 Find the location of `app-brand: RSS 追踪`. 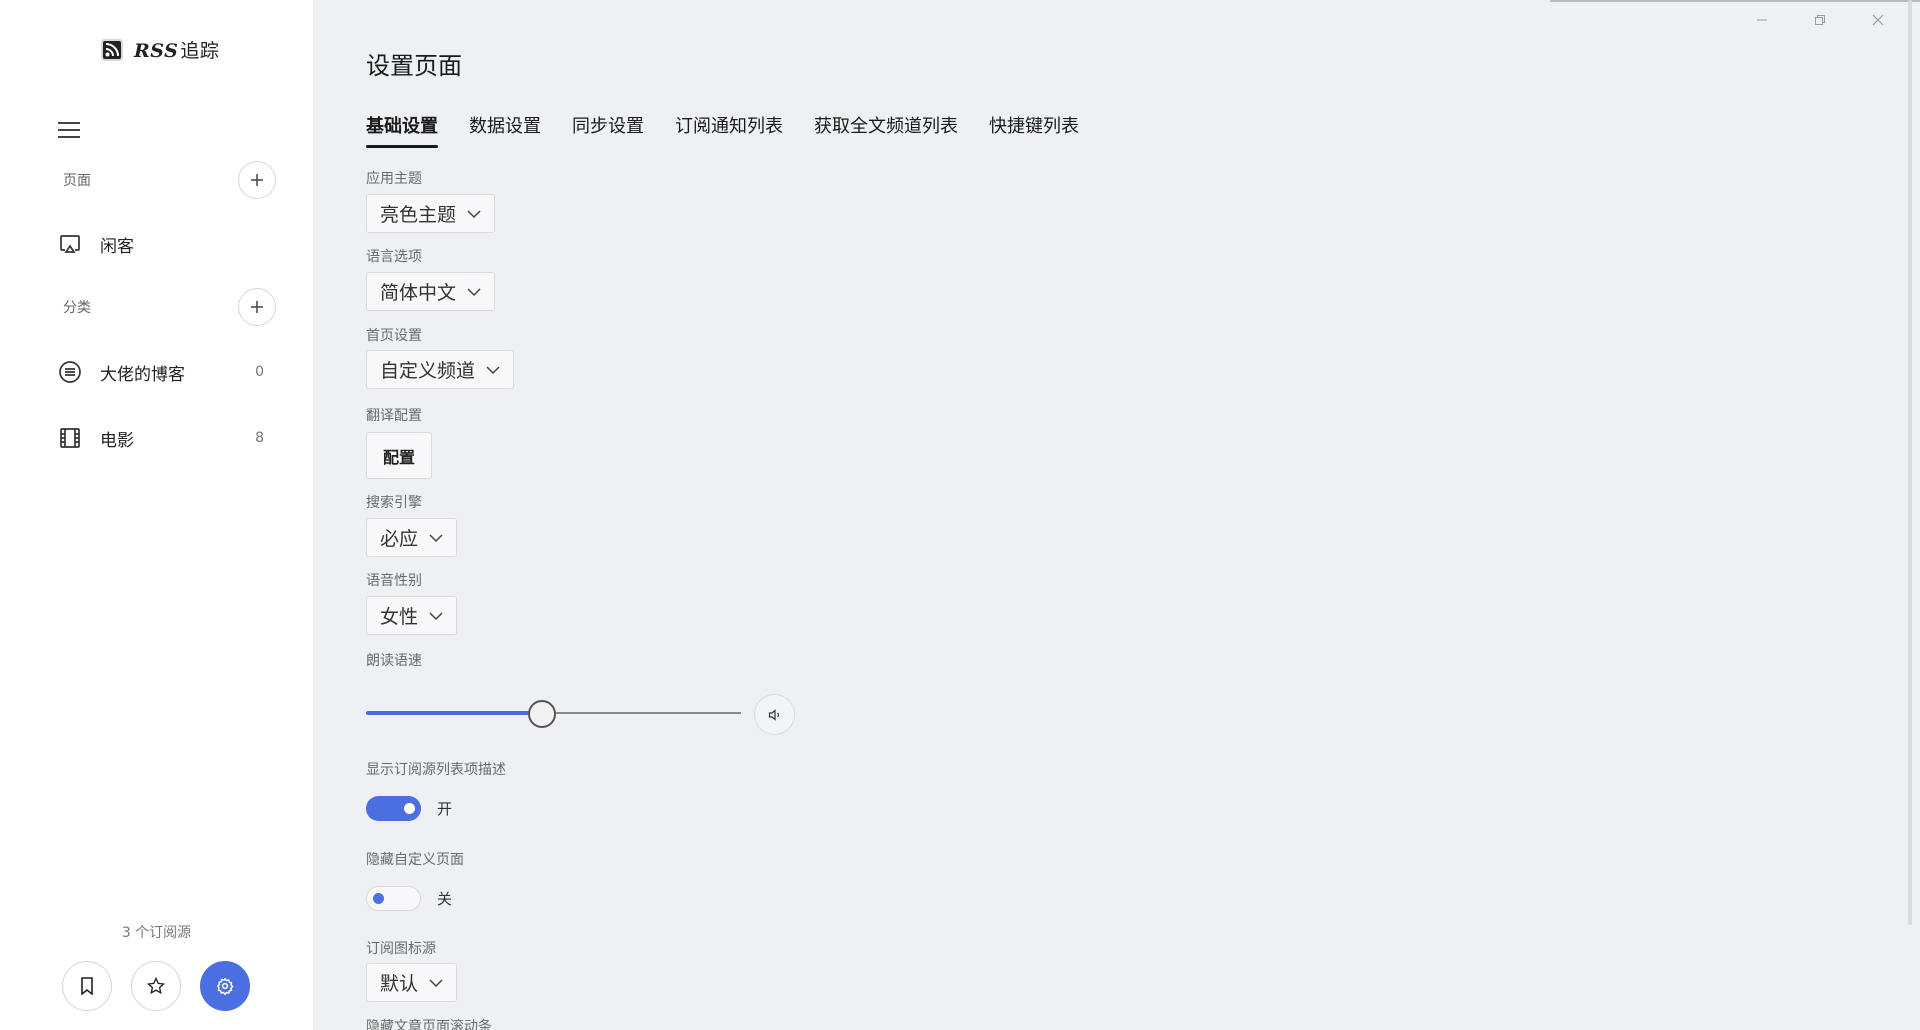

app-brand: RSS 追踪 is located at coordinates (159, 49).